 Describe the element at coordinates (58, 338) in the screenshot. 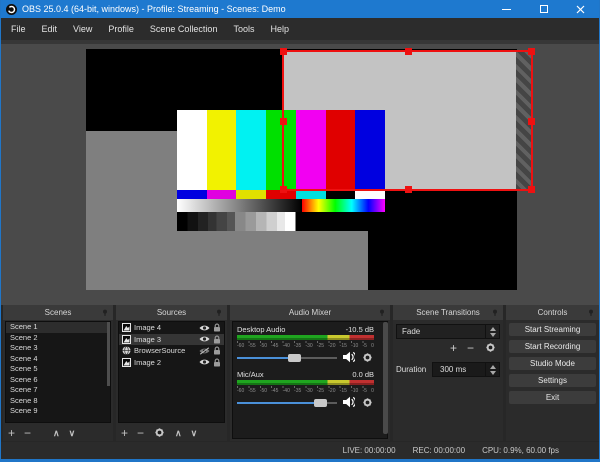

I see `scene-item: Scene 2` at that location.